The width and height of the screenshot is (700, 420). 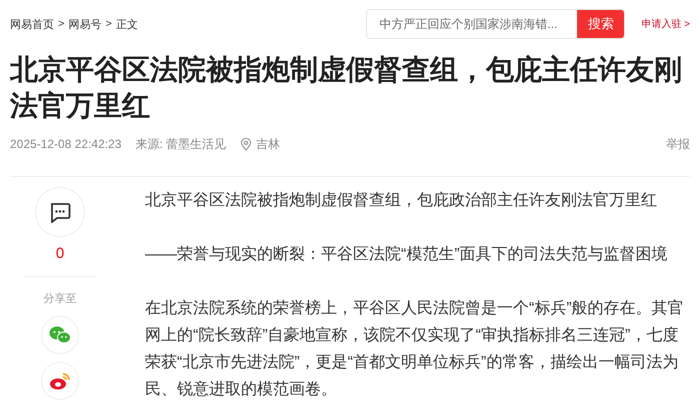 I want to click on search-button: 搜索, so click(x=600, y=24).